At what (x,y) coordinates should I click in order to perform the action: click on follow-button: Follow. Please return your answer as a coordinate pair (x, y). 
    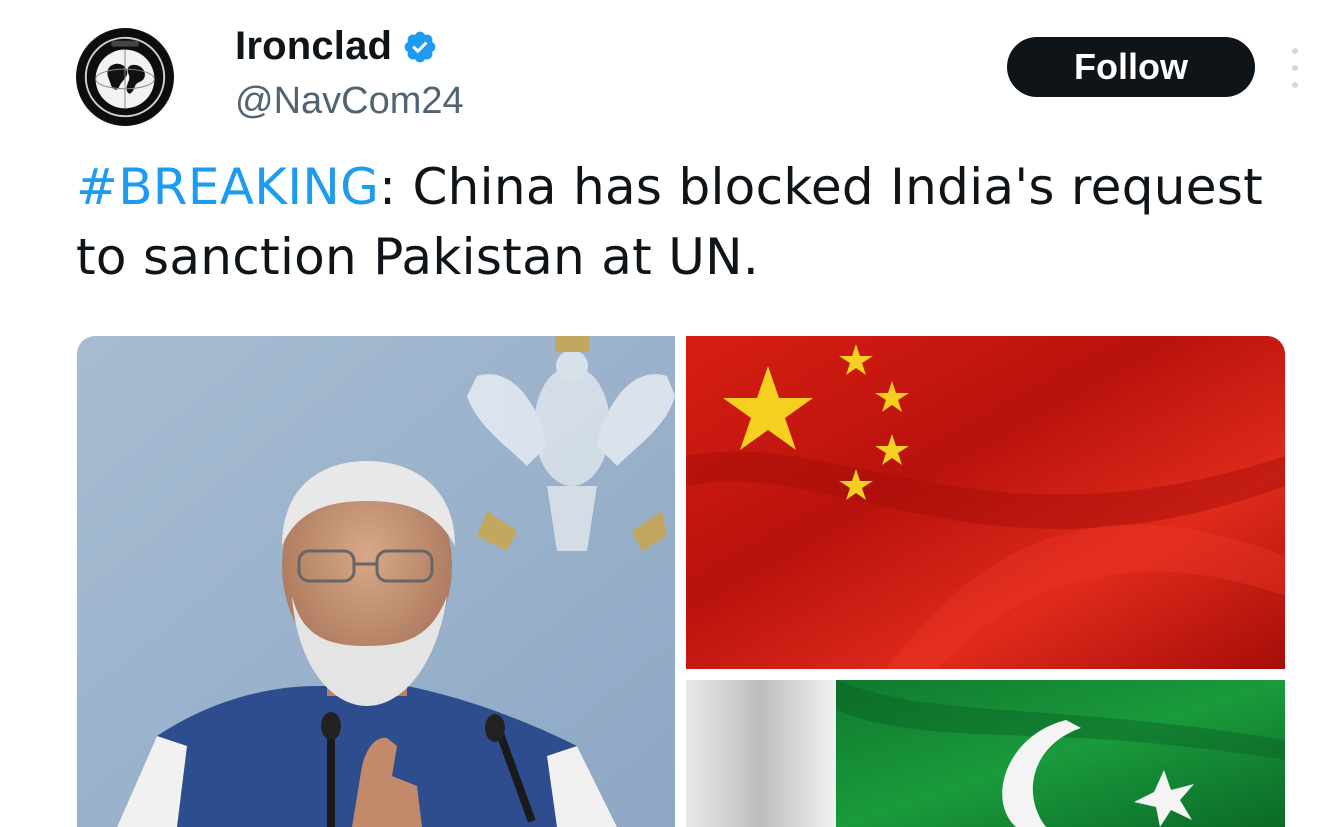
    Looking at the image, I should click on (1131, 67).